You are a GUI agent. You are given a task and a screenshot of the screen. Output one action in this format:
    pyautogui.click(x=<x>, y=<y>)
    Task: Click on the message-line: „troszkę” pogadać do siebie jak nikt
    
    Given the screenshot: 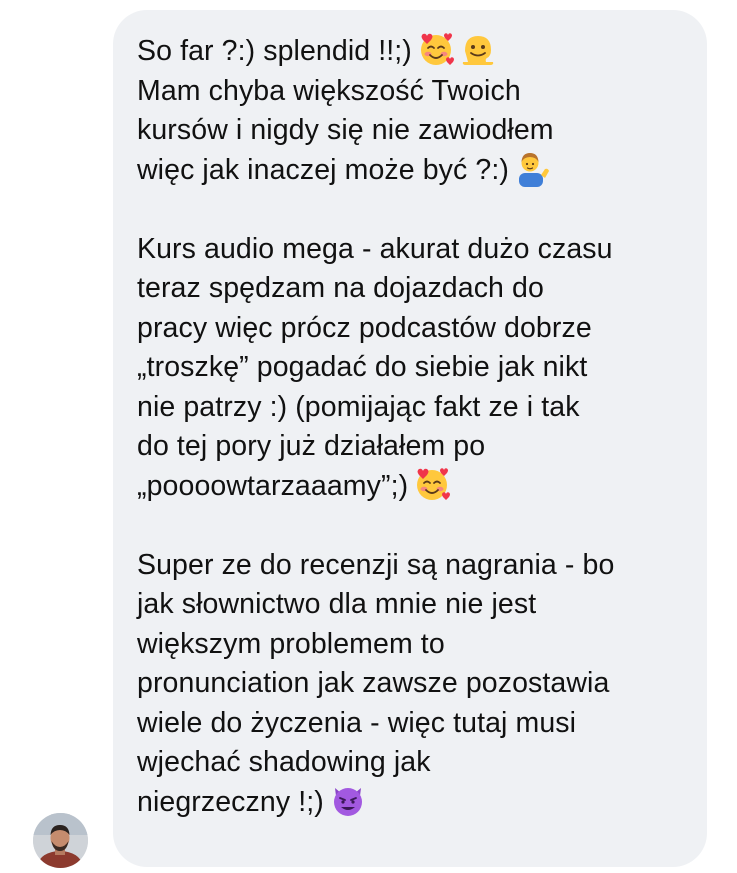 What is the action you would take?
    pyautogui.click(x=412, y=368)
    